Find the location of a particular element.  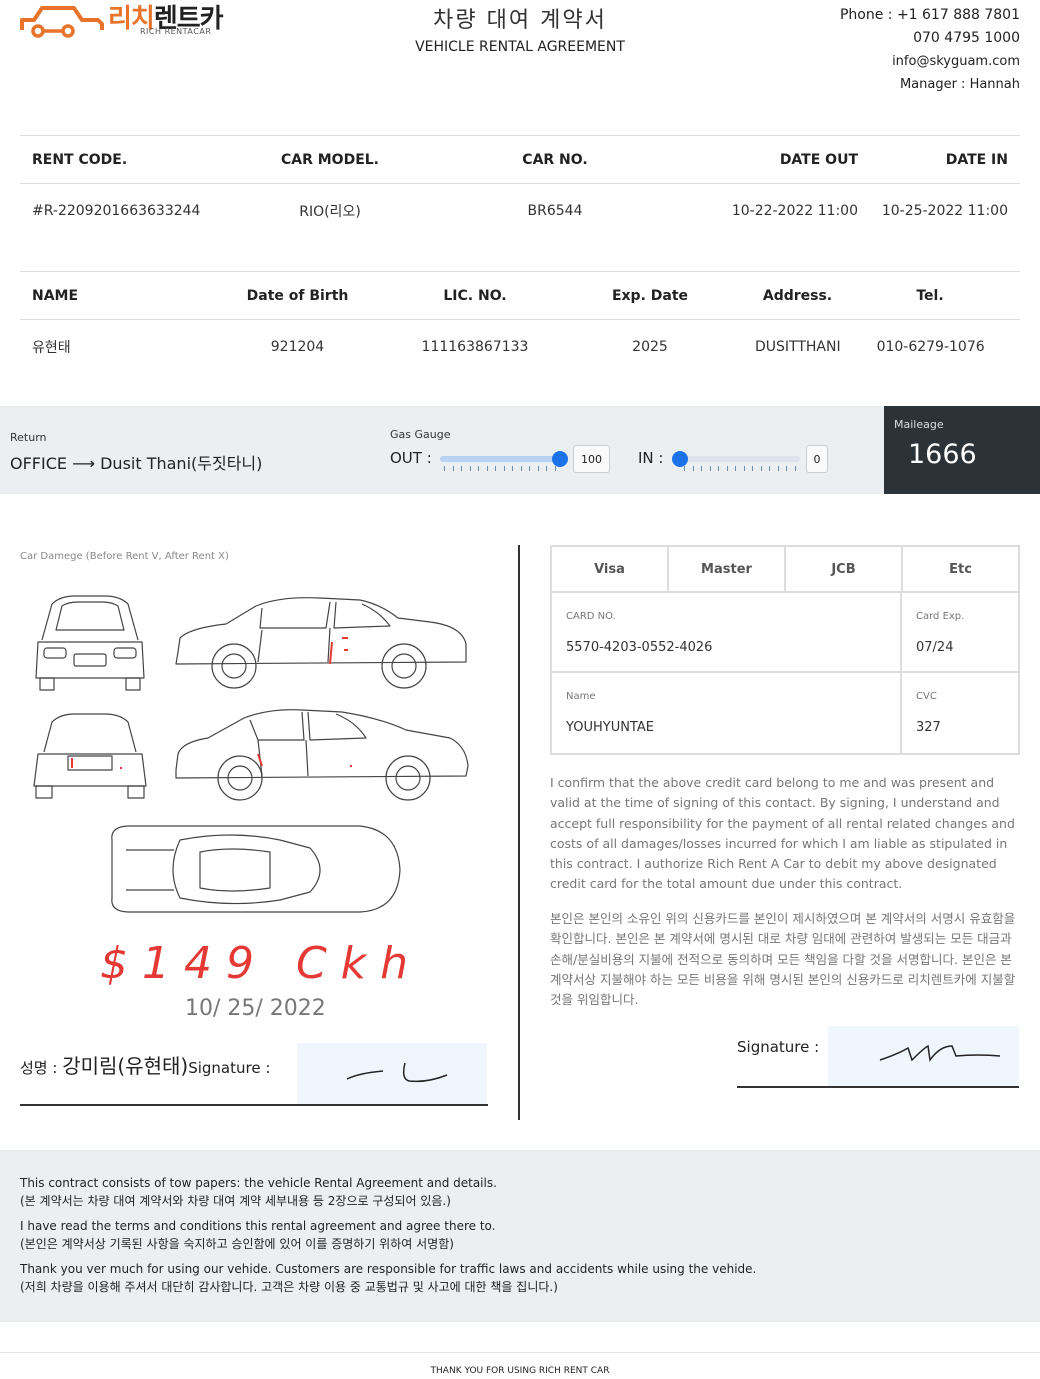

date-in: 10-25-2022 11:00 is located at coordinates (944, 210).